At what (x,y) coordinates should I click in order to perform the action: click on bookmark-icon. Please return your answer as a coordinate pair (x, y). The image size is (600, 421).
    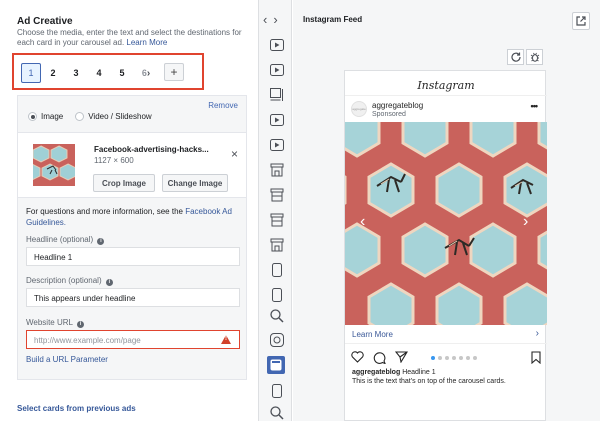
    Looking at the image, I should click on (536, 357).